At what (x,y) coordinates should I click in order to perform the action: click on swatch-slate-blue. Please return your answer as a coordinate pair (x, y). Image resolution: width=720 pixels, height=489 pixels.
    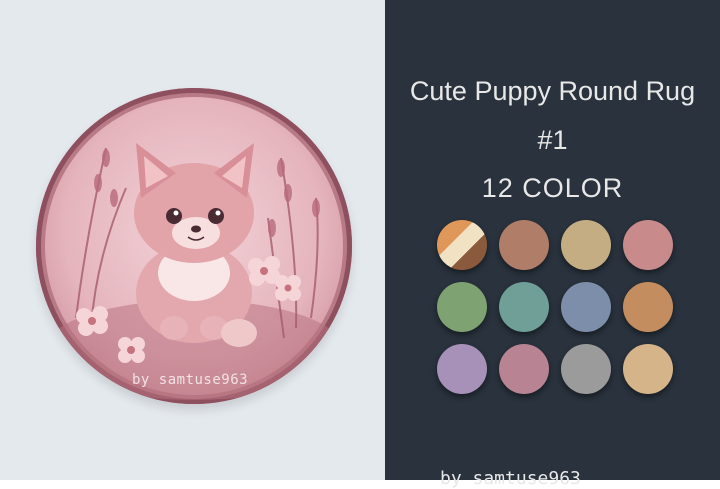
    Looking at the image, I should click on (586, 307).